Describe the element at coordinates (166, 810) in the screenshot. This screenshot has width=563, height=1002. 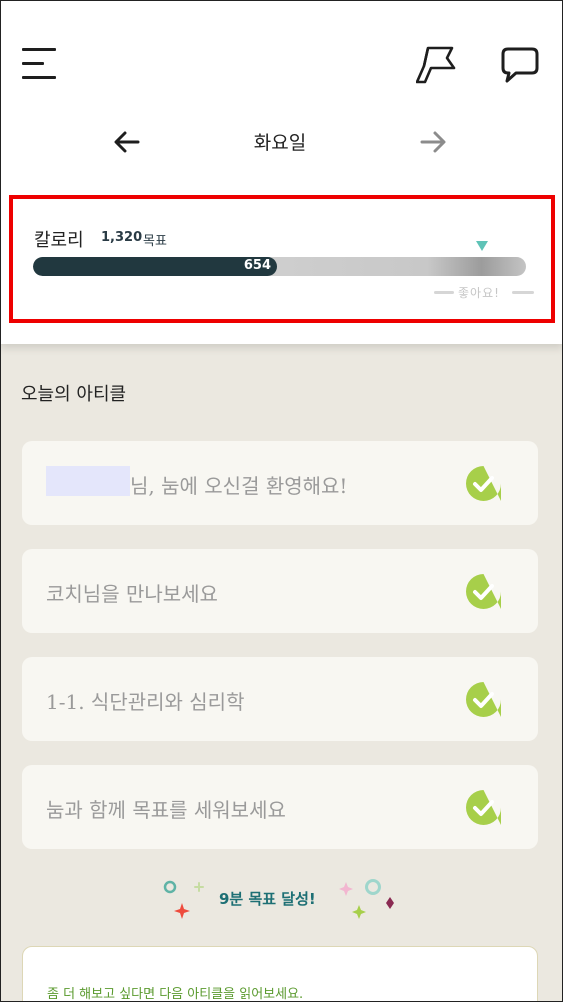
I see `article-title: 눔과 함께 목표를 세워보세요` at that location.